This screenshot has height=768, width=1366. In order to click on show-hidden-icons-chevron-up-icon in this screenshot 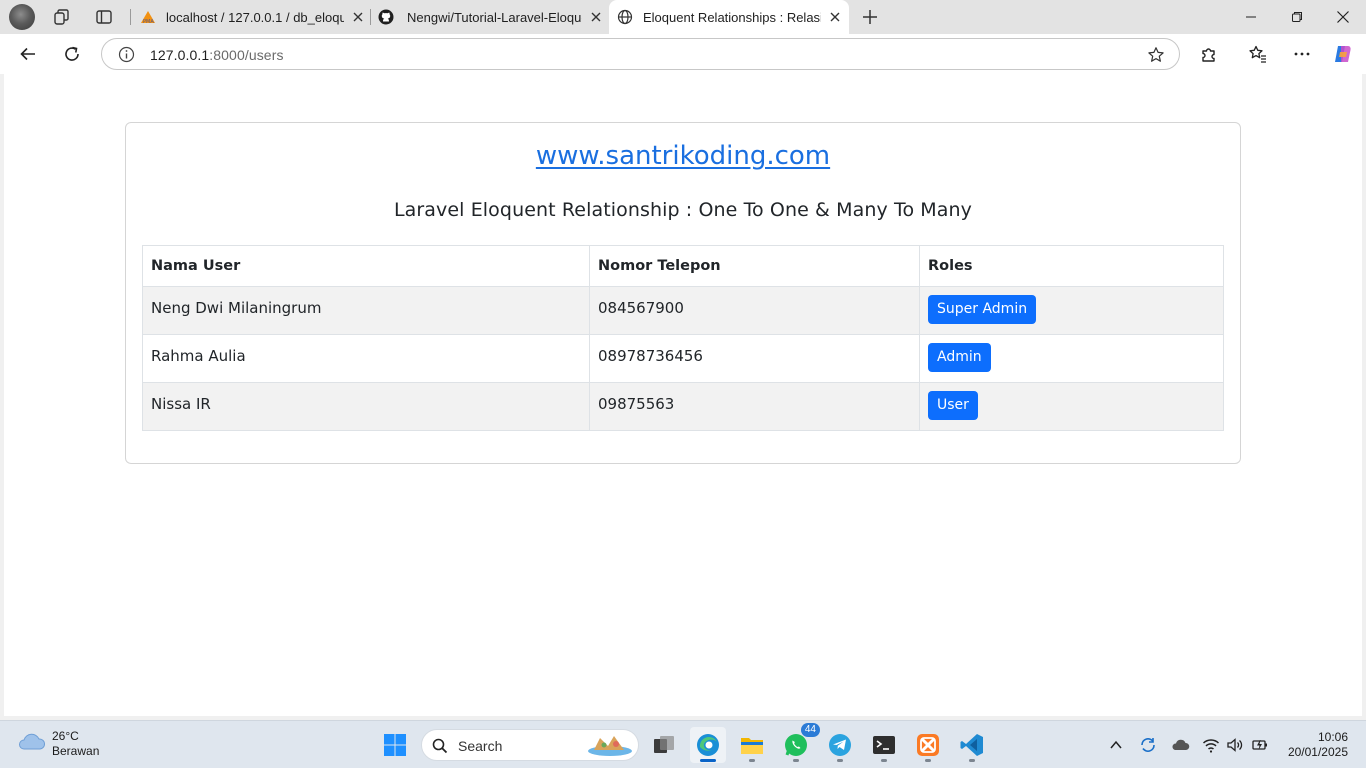, I will do `click(1116, 745)`.